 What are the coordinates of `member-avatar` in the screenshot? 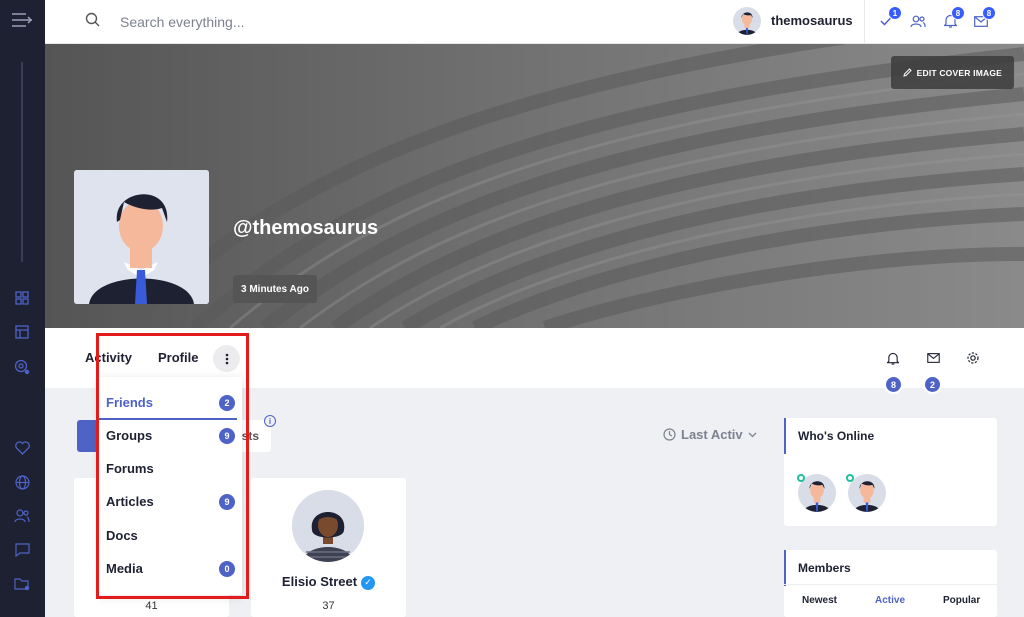 It's located at (328, 526).